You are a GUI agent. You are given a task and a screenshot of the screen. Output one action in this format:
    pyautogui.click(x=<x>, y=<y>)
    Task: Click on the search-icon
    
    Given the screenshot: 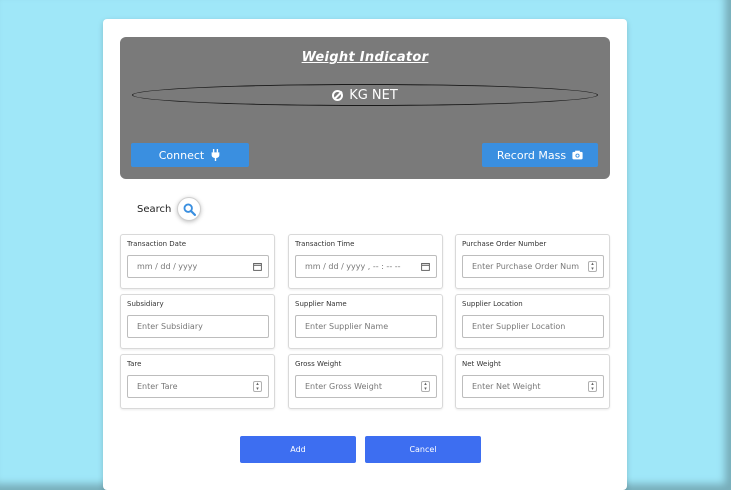 What is the action you would take?
    pyautogui.click(x=189, y=209)
    